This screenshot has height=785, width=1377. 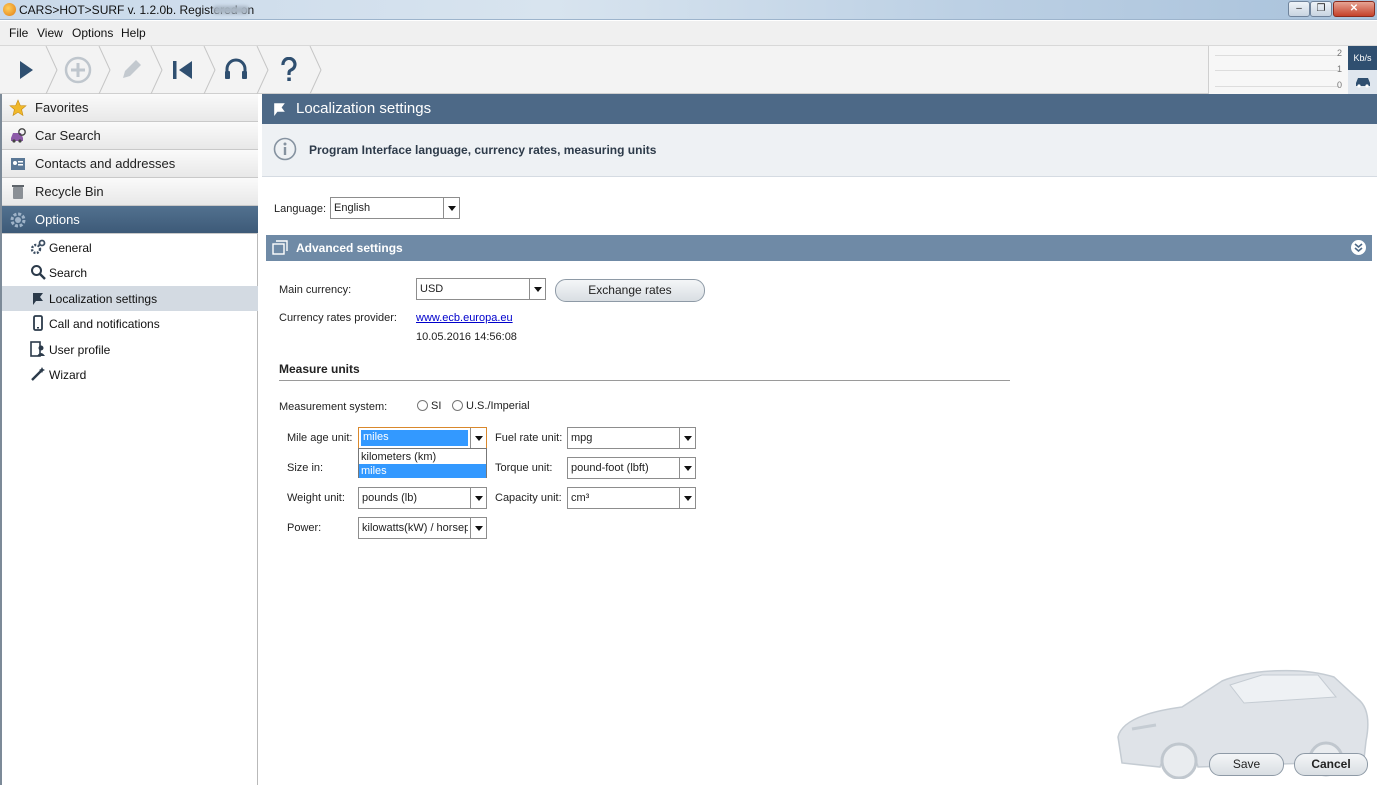 I want to click on capacity-unit-value: cm³, so click(x=580, y=498).